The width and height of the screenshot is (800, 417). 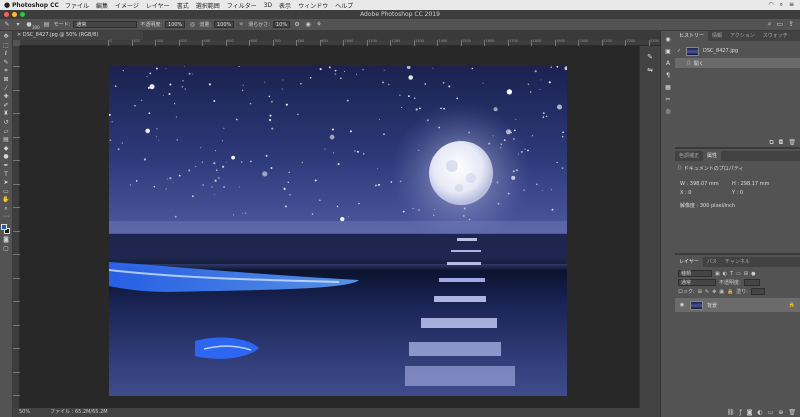 What do you see at coordinates (6, 200) in the screenshot?
I see `hand-tool-icon: ✋` at bounding box center [6, 200].